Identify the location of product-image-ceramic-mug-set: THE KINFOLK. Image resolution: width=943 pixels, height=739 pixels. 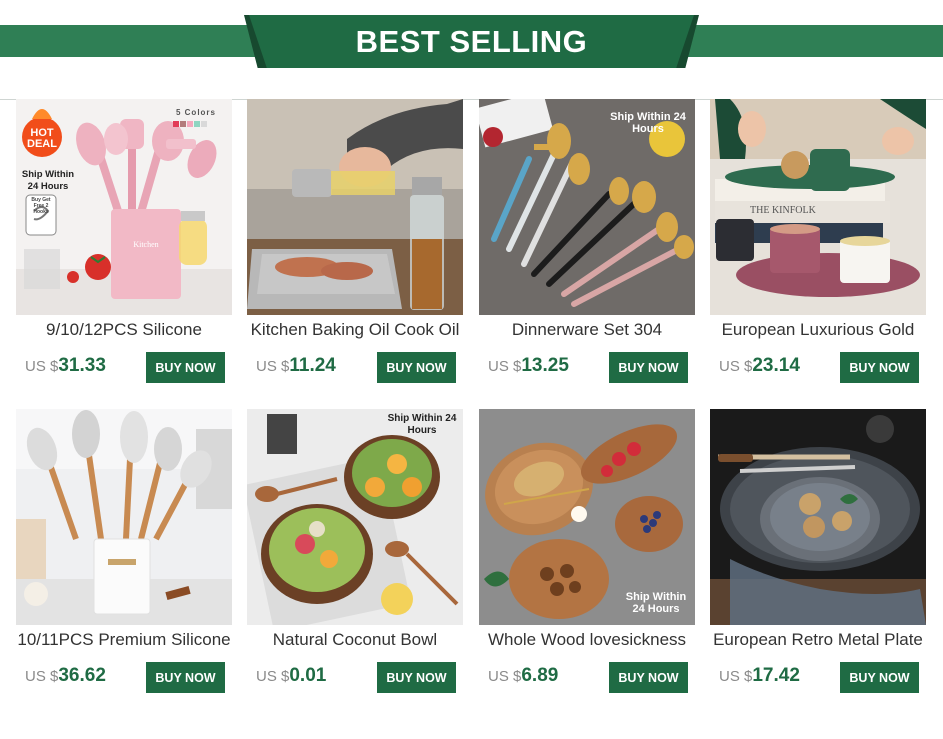
(818, 207).